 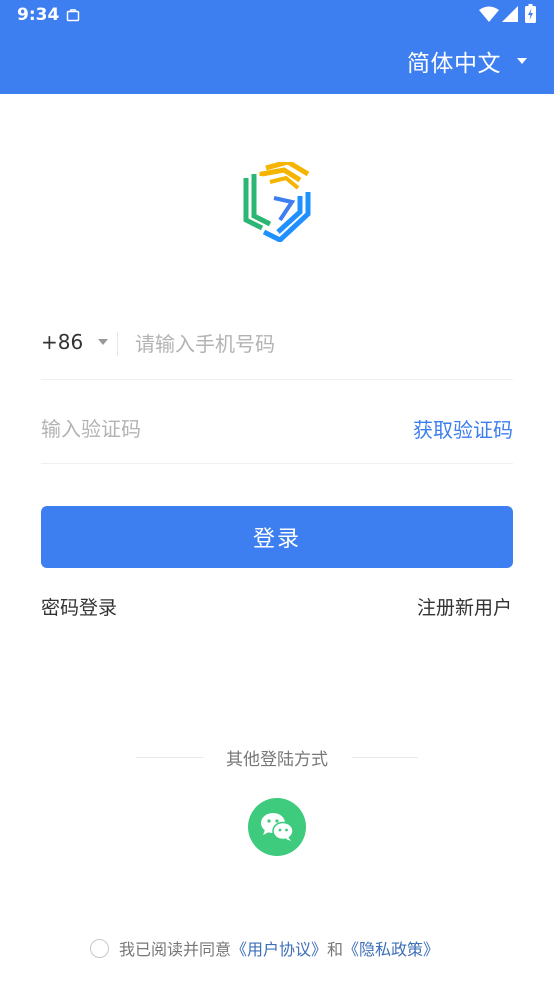 I want to click on app-logo, so click(x=277, y=202).